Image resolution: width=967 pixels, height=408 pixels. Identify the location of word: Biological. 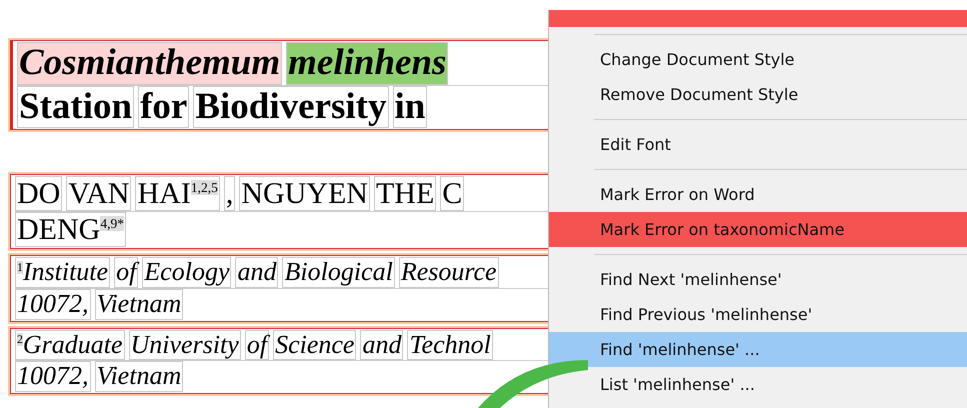
(338, 272).